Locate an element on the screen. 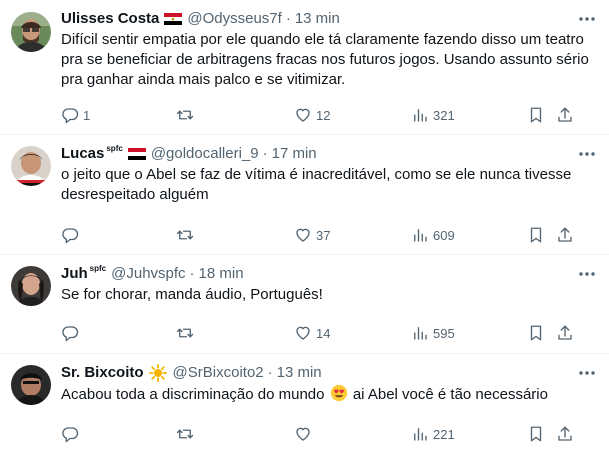  view-count: 609 is located at coordinates (444, 235).